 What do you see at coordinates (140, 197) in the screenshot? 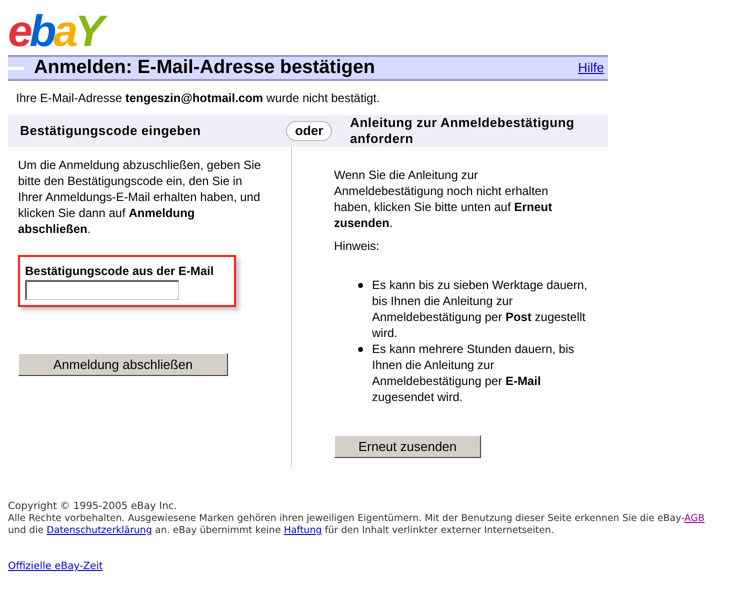
I see `instruction-text: Um die Anmeldung abzuschließen, geben Sie bitte den Bestätigungscode ein, den Sie in Ihrer Anmeldungs-E-Mail erhalten haben, und klicken Sie dann auf Anmeldung abschließen.` at bounding box center [140, 197].